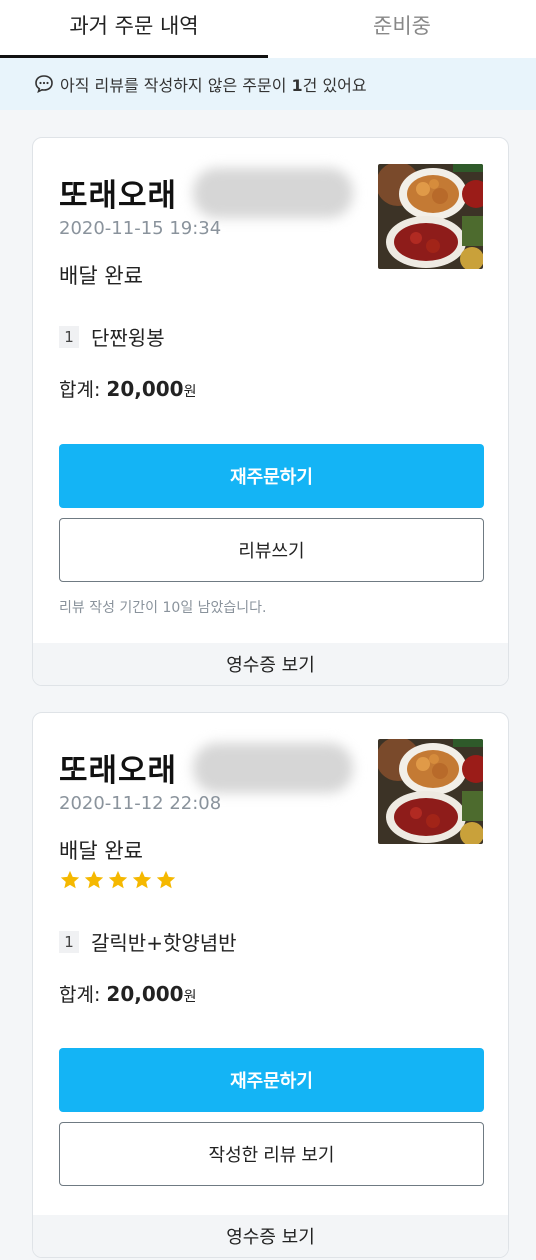  What do you see at coordinates (128, 338) in the screenshot?
I see `item-name: 단짠윙봉` at bounding box center [128, 338].